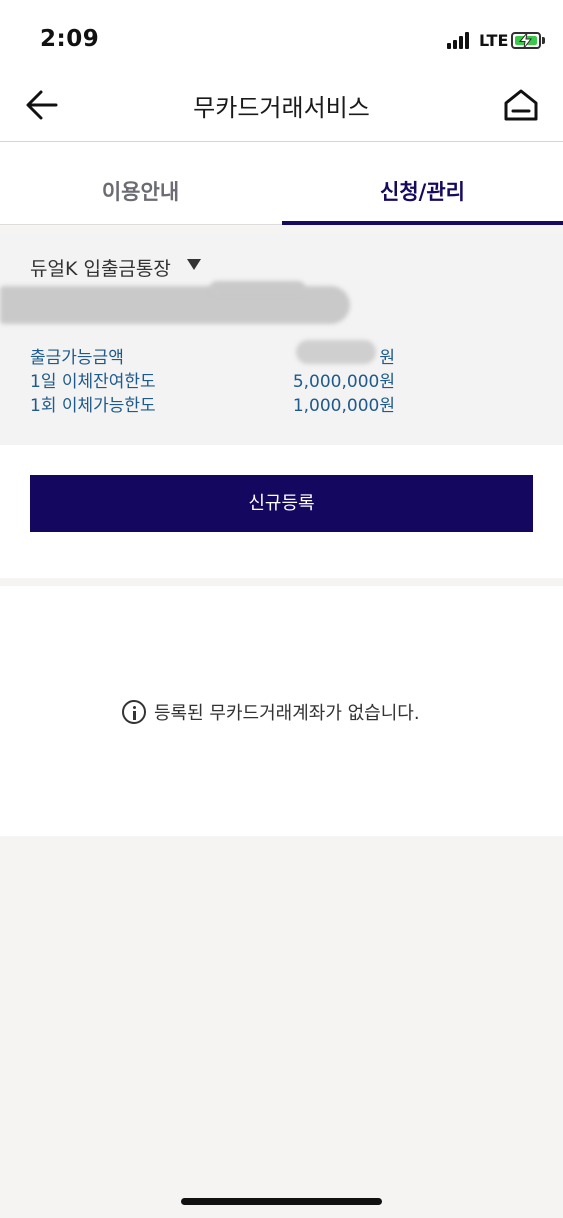 The height and width of the screenshot is (1218, 563). Describe the element at coordinates (543, 40) in the screenshot. I see `battery-cap` at that location.